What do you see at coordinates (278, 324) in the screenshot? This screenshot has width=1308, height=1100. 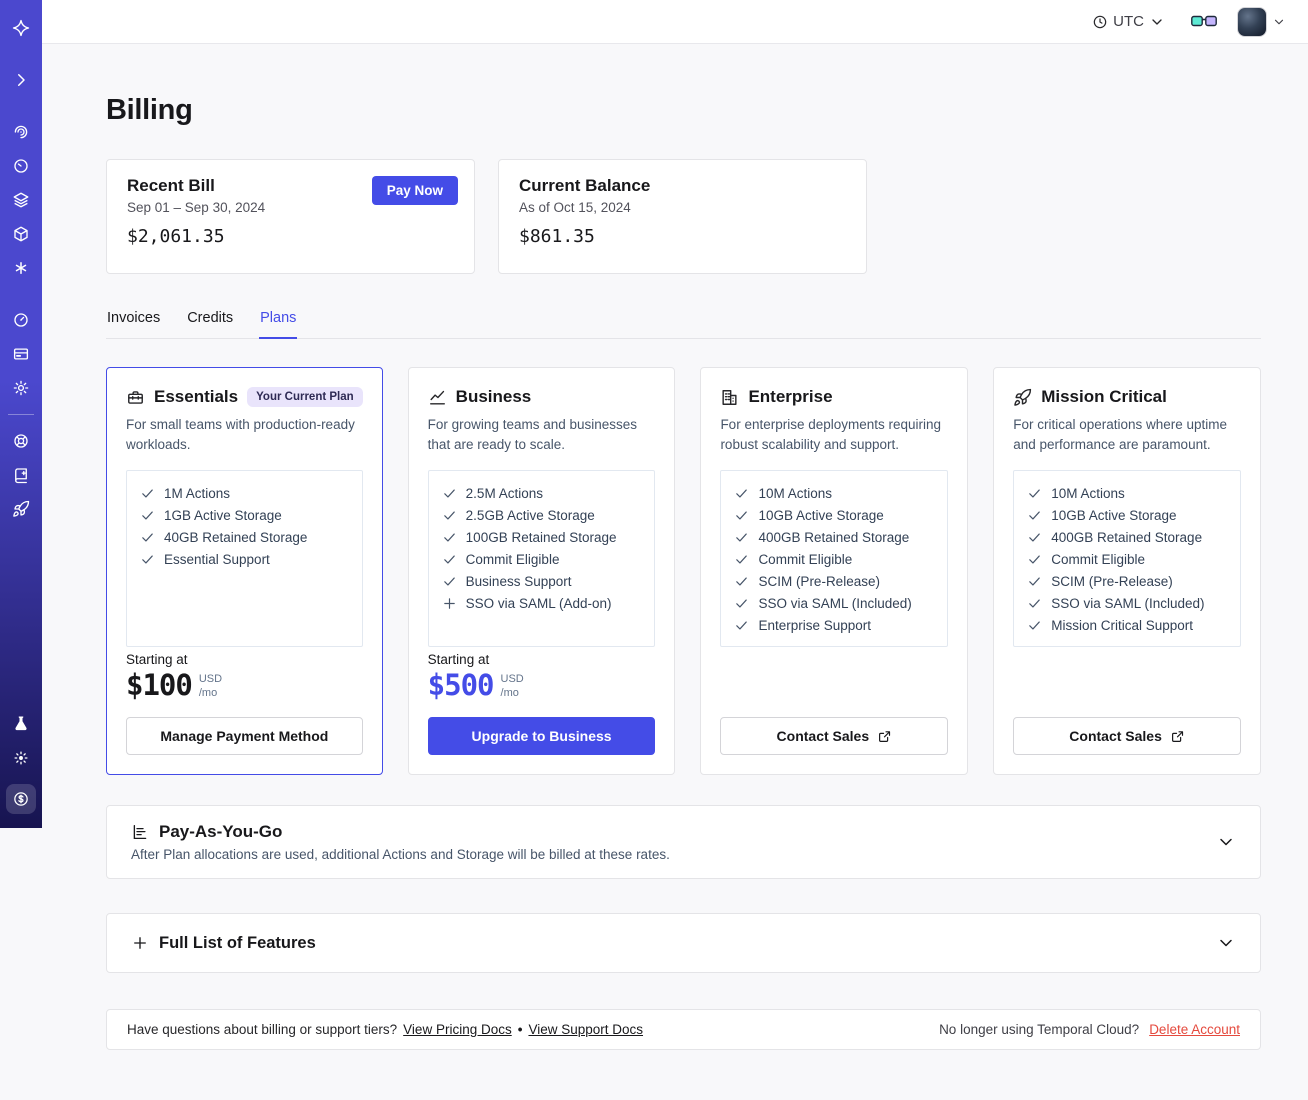 I see `tab-plans: Plans` at bounding box center [278, 324].